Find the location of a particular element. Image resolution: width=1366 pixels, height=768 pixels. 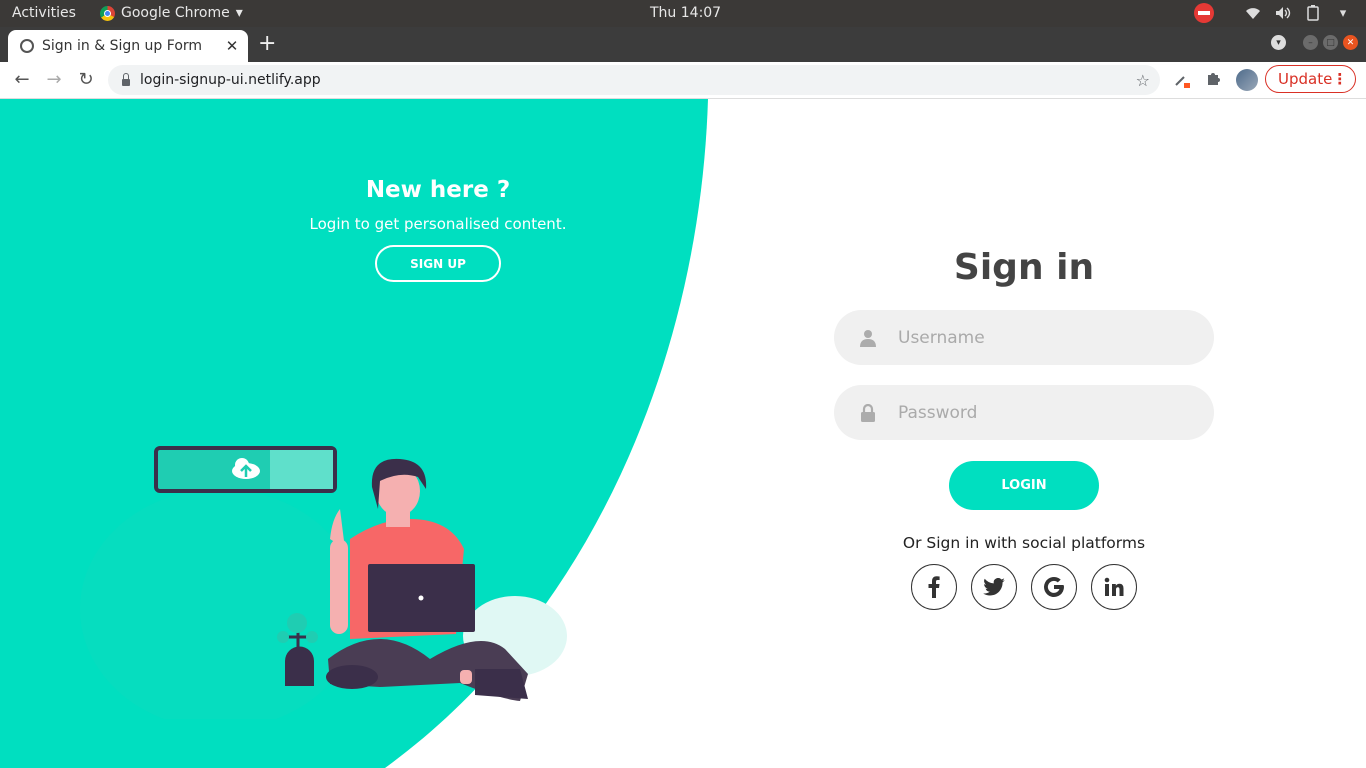

tab-strip: Sign in & Sign up Form ✕ + ▾ – □ ✕ is located at coordinates (683, 44).